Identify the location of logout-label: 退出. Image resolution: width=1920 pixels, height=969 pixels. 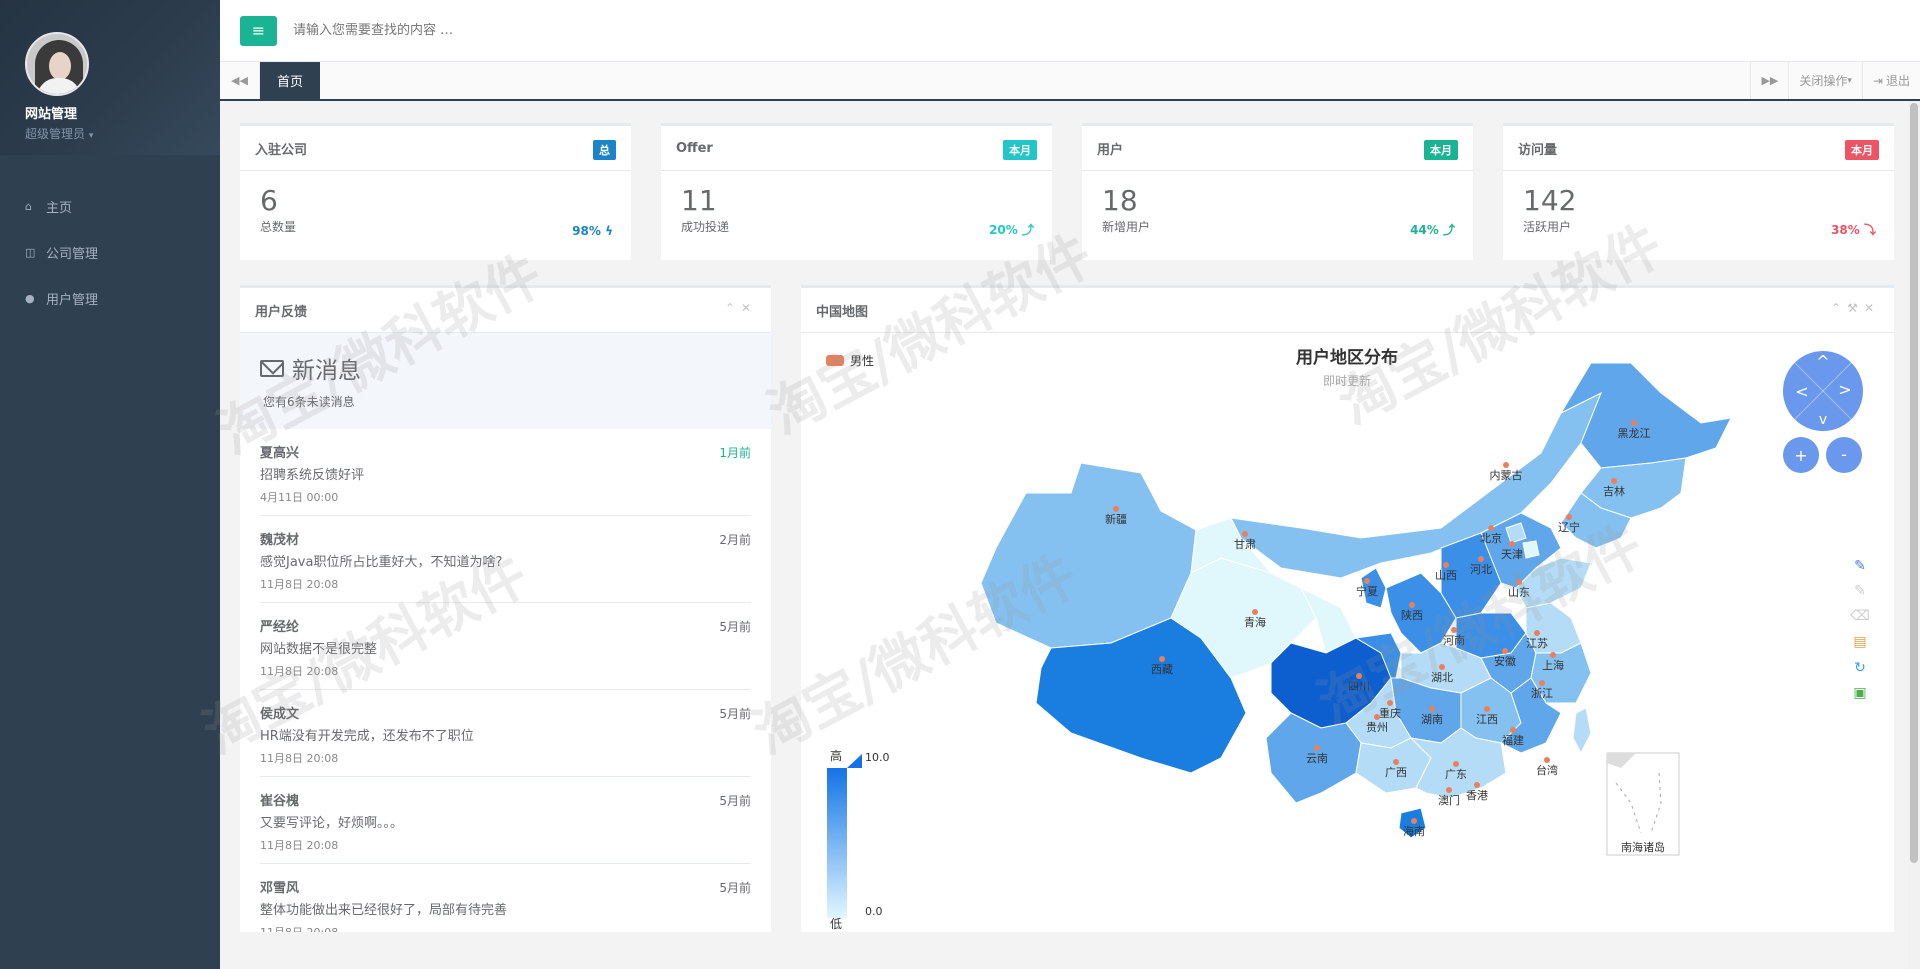
(1897, 81).